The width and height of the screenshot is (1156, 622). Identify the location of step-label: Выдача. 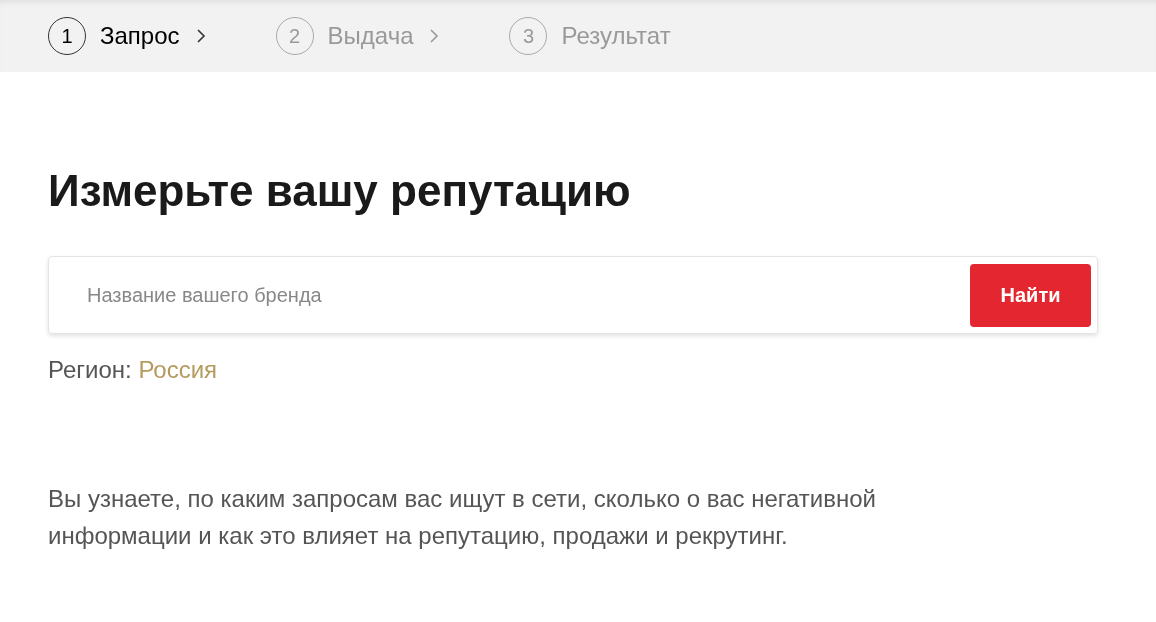
(370, 36).